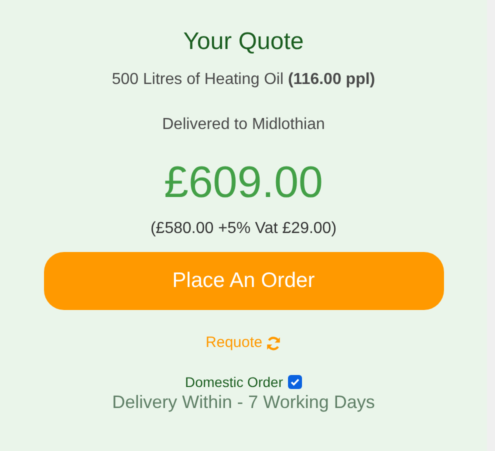  I want to click on price-breakdown: (£580.00 +5% Vat £29.00), so click(243, 229).